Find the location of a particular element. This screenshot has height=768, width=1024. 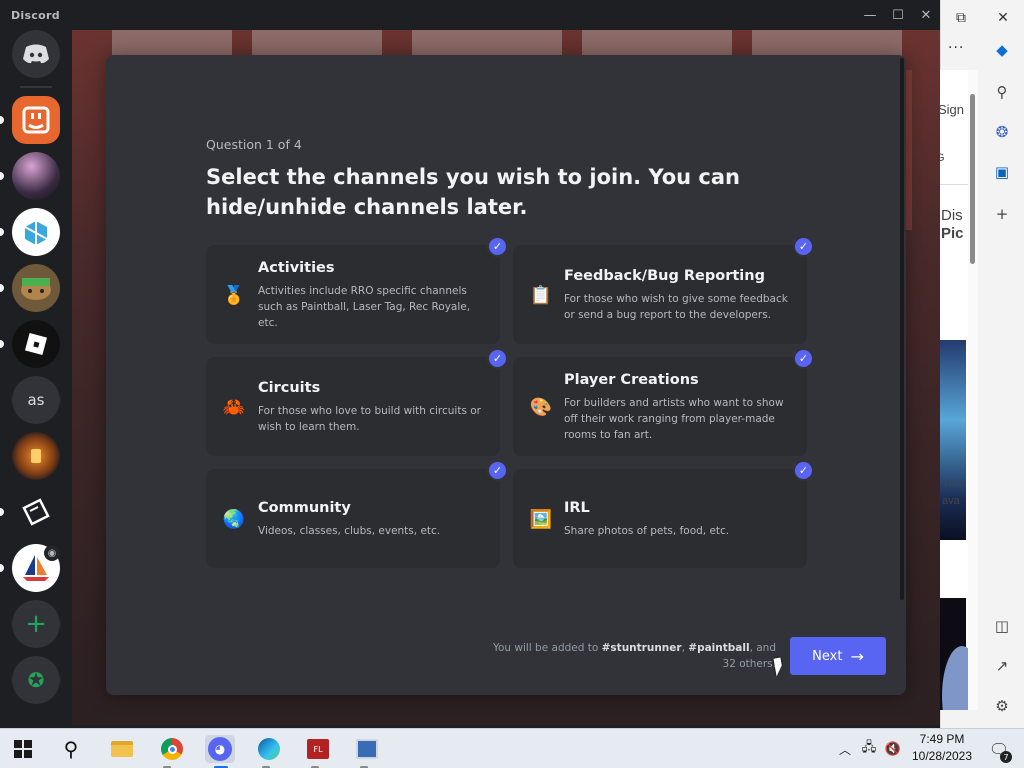

globe-icon: 🌏 is located at coordinates (234, 519).